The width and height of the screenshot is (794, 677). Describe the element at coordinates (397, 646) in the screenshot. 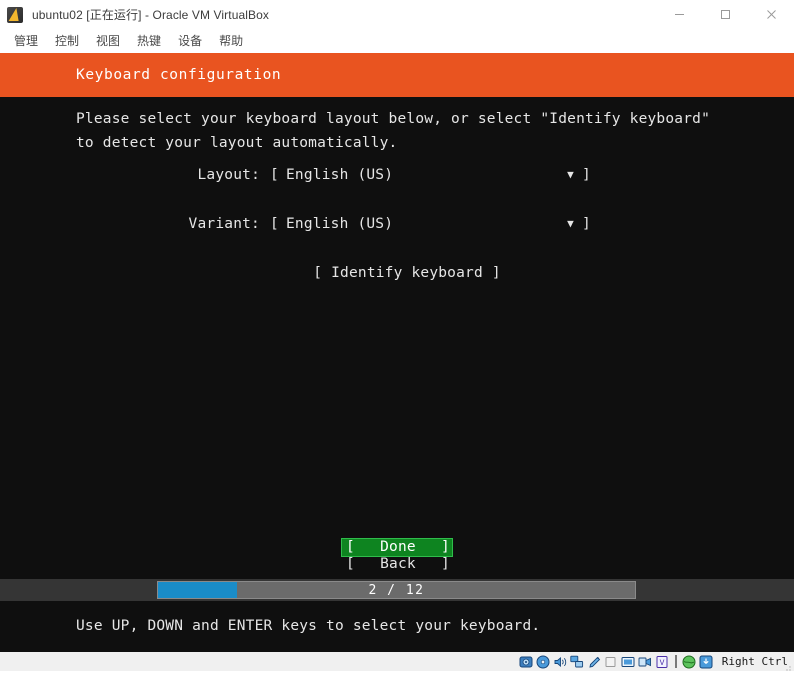

I see `terminal-bottom-fill` at that location.